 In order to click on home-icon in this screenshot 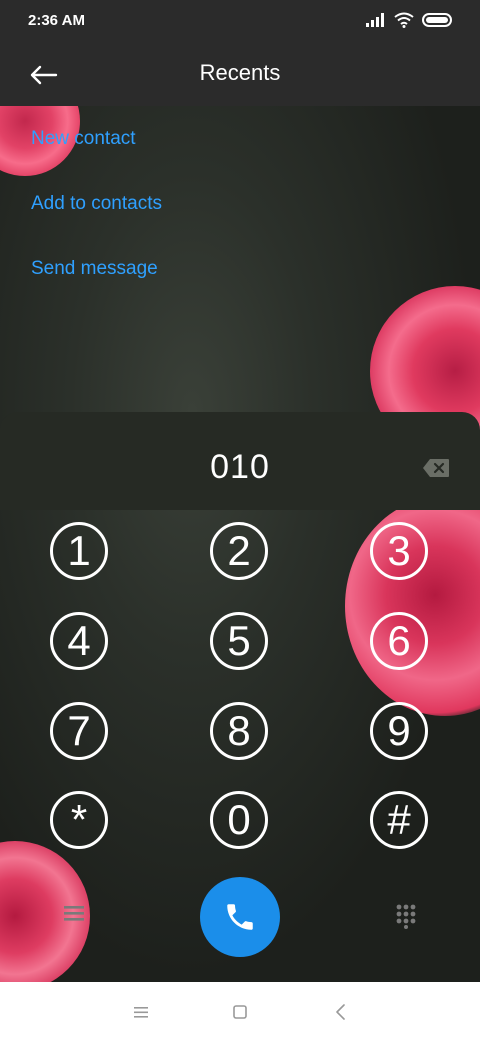, I will do `click(240, 1012)`.